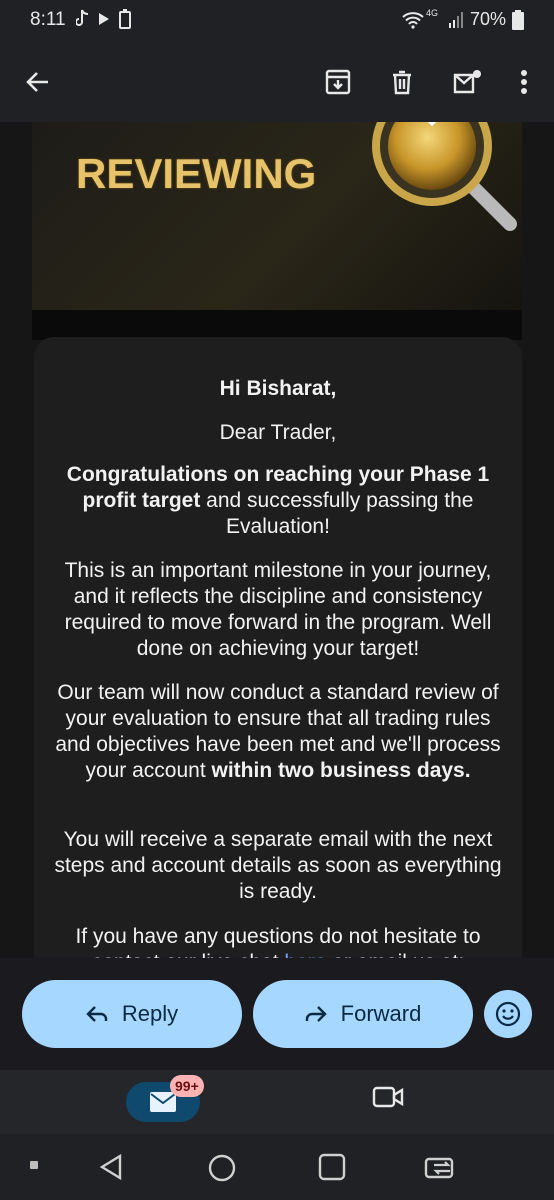  Describe the element at coordinates (277, 20) in the screenshot. I see `status-bar: 8:11 4G 70%` at that location.